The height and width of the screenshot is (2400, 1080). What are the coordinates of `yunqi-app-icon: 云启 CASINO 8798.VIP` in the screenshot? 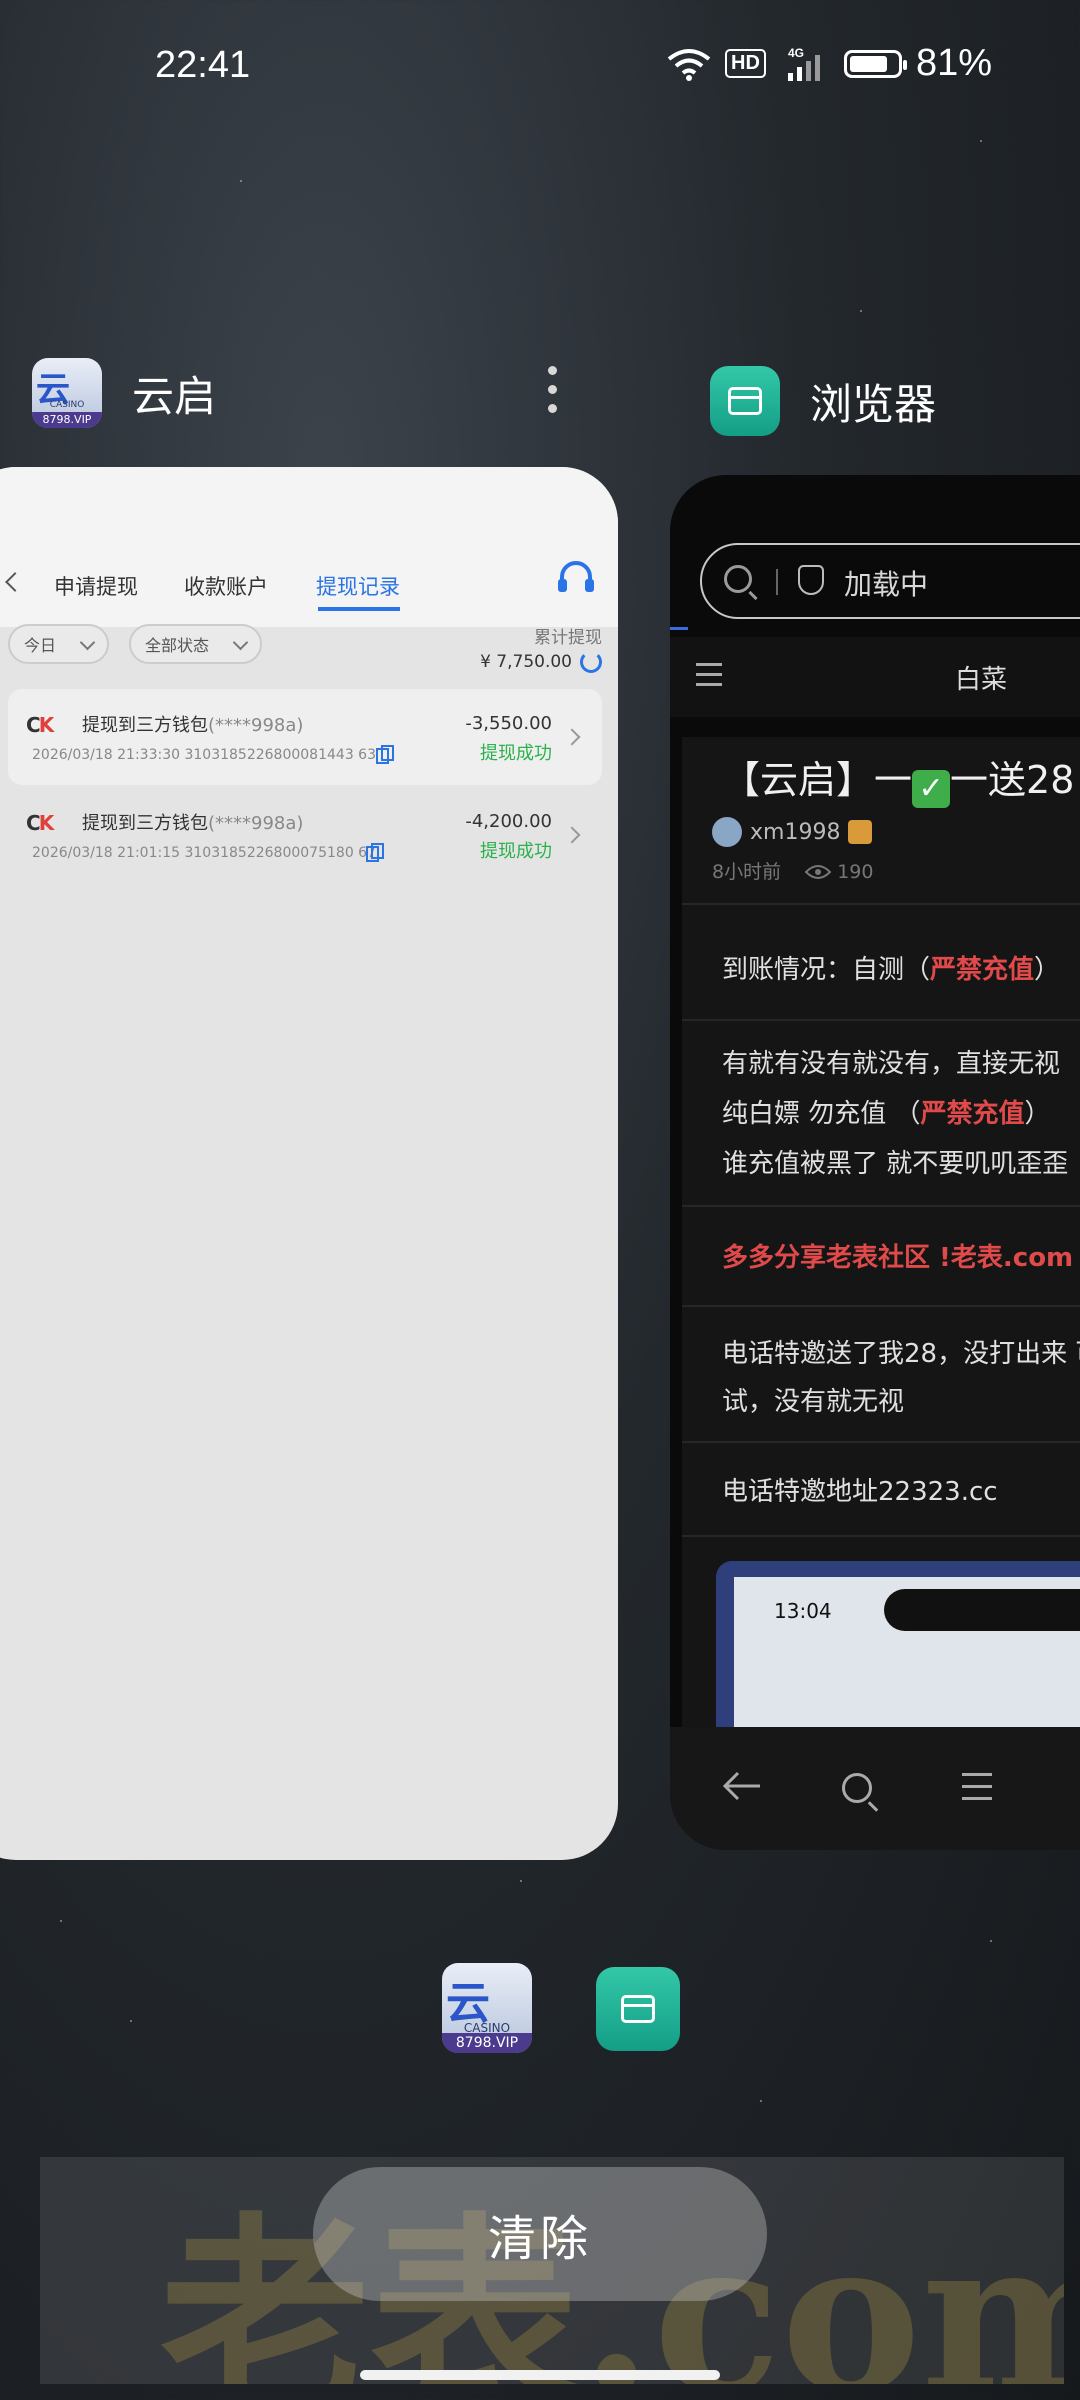 It's located at (67, 393).